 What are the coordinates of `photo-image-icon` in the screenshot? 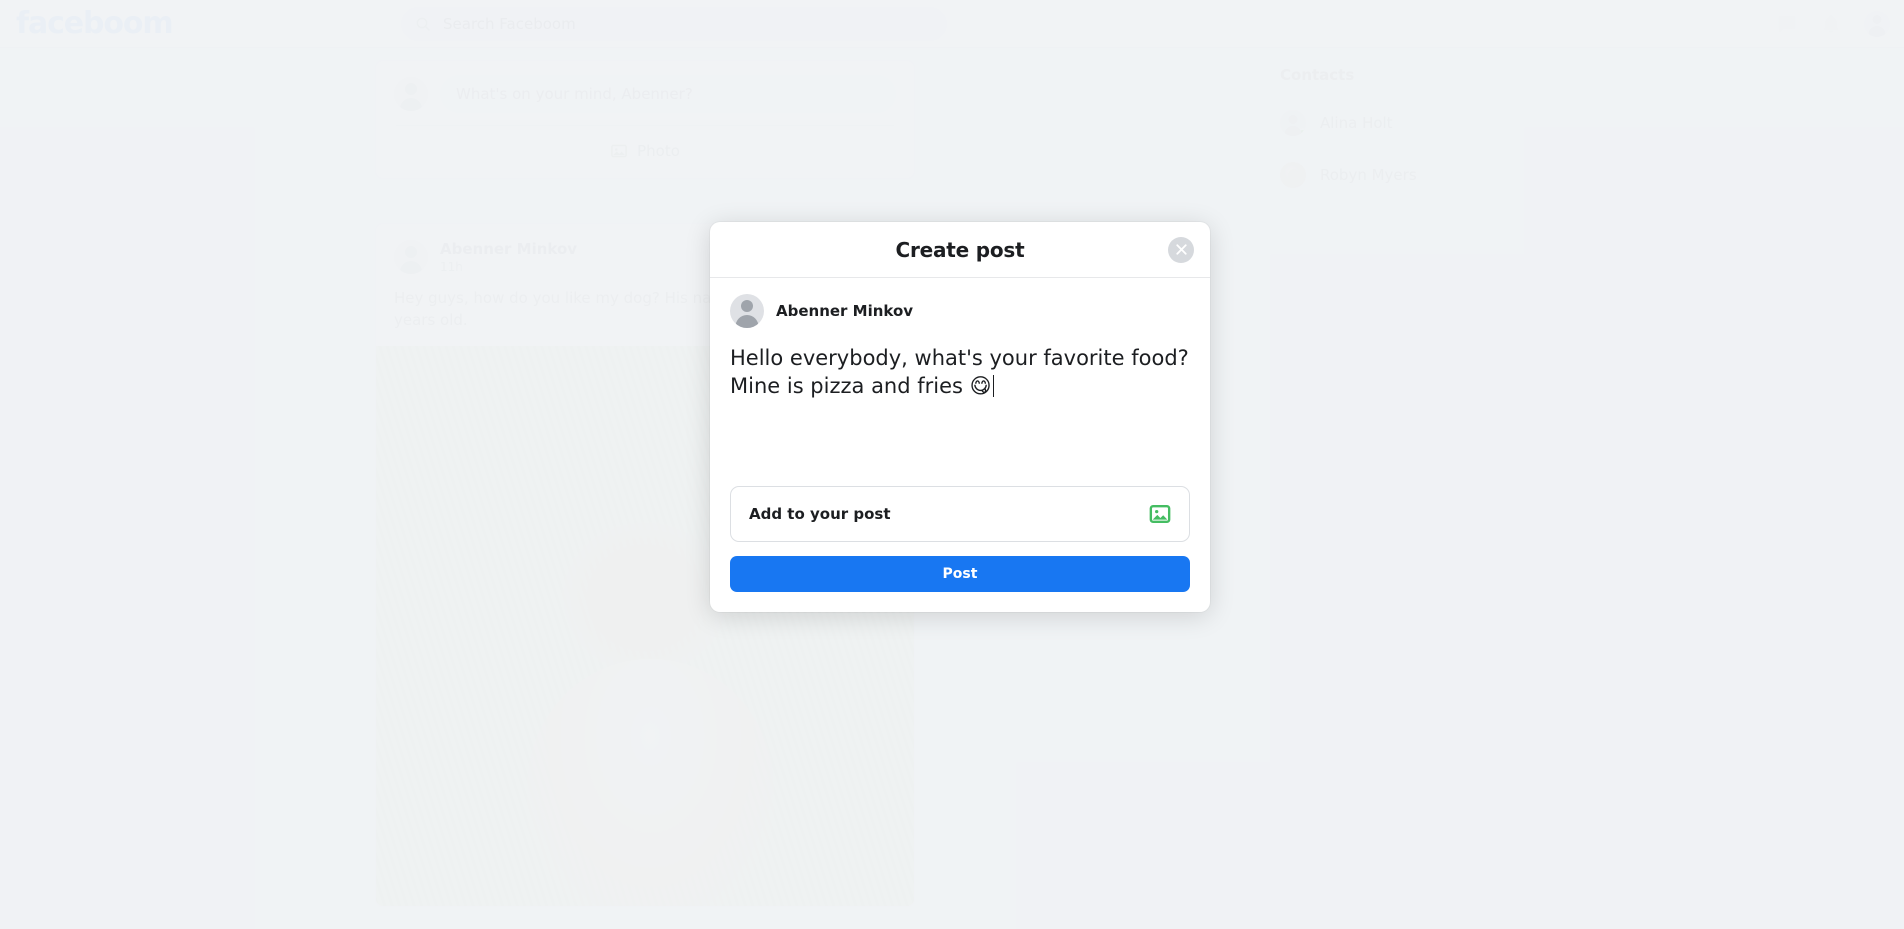 It's located at (1160, 514).